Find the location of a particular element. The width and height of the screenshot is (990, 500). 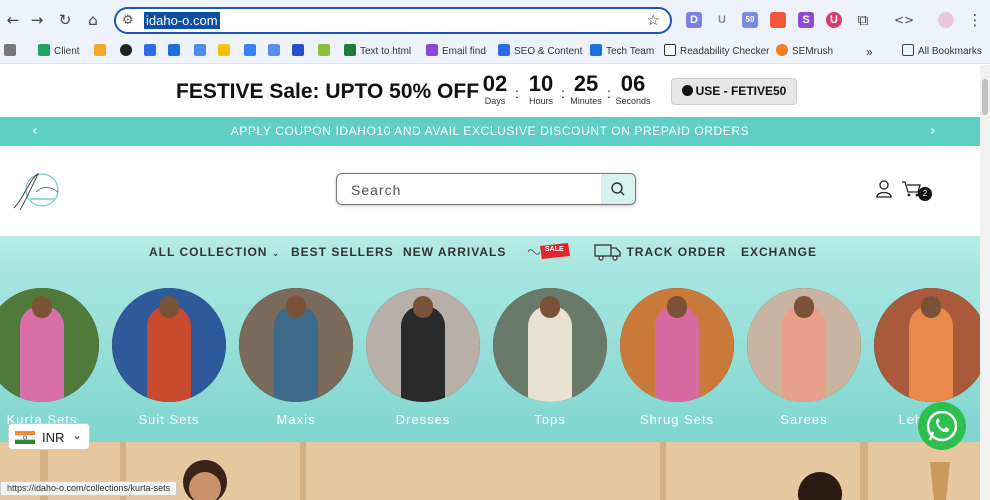

extension-s-icon: S is located at coordinates (806, 20).